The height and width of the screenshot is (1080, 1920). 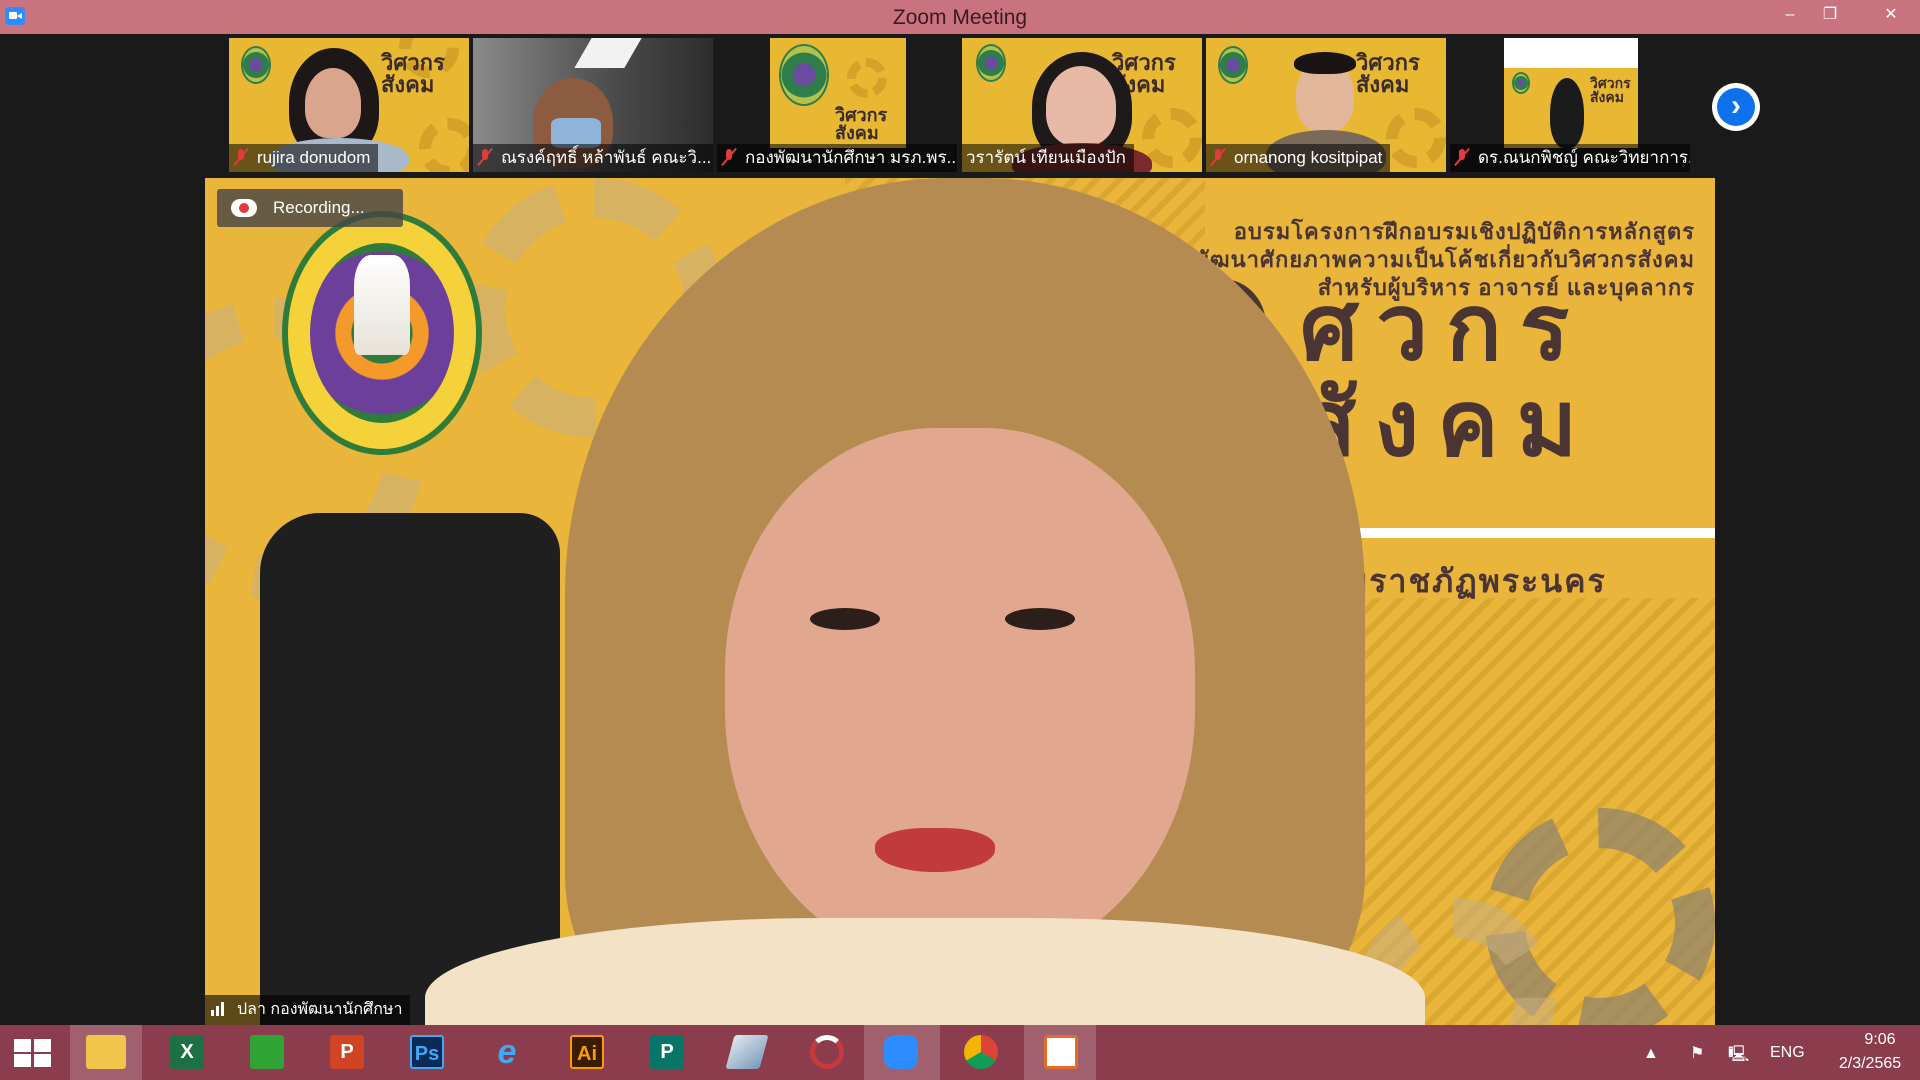 I want to click on speaker-namebar: ปลา กองพัฒนานักศึกษา, so click(x=308, y=1010).